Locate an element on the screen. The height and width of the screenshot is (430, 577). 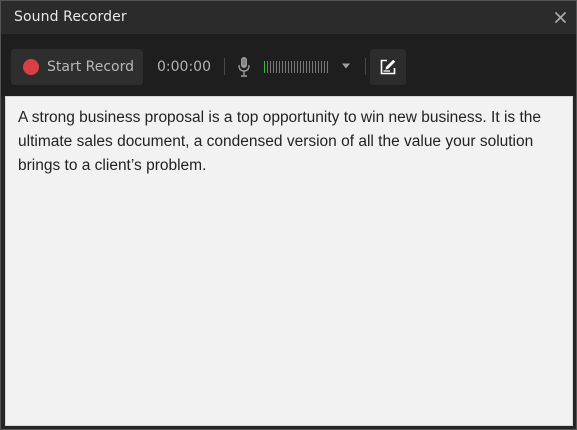
title-bar: Sound Recorder is located at coordinates (288, 17).